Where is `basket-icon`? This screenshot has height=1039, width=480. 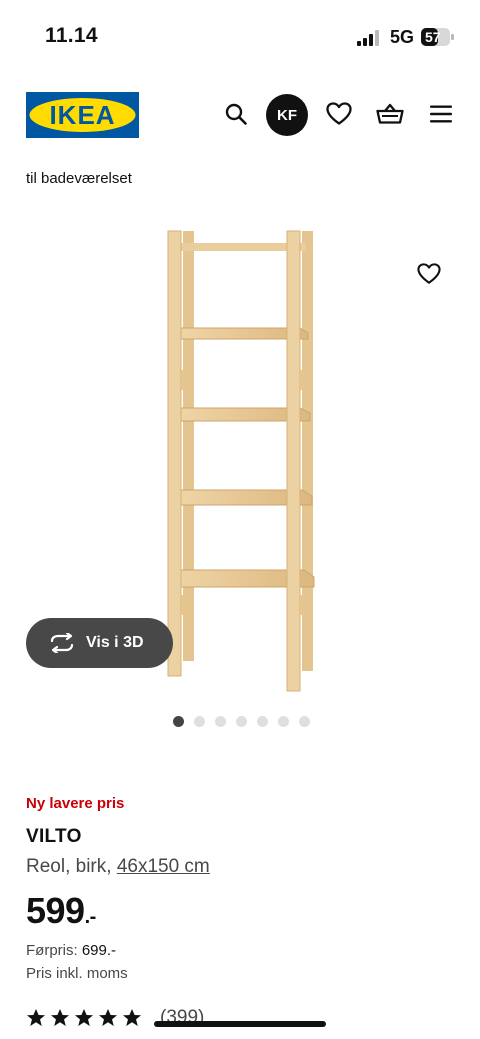
basket-icon is located at coordinates (390, 113).